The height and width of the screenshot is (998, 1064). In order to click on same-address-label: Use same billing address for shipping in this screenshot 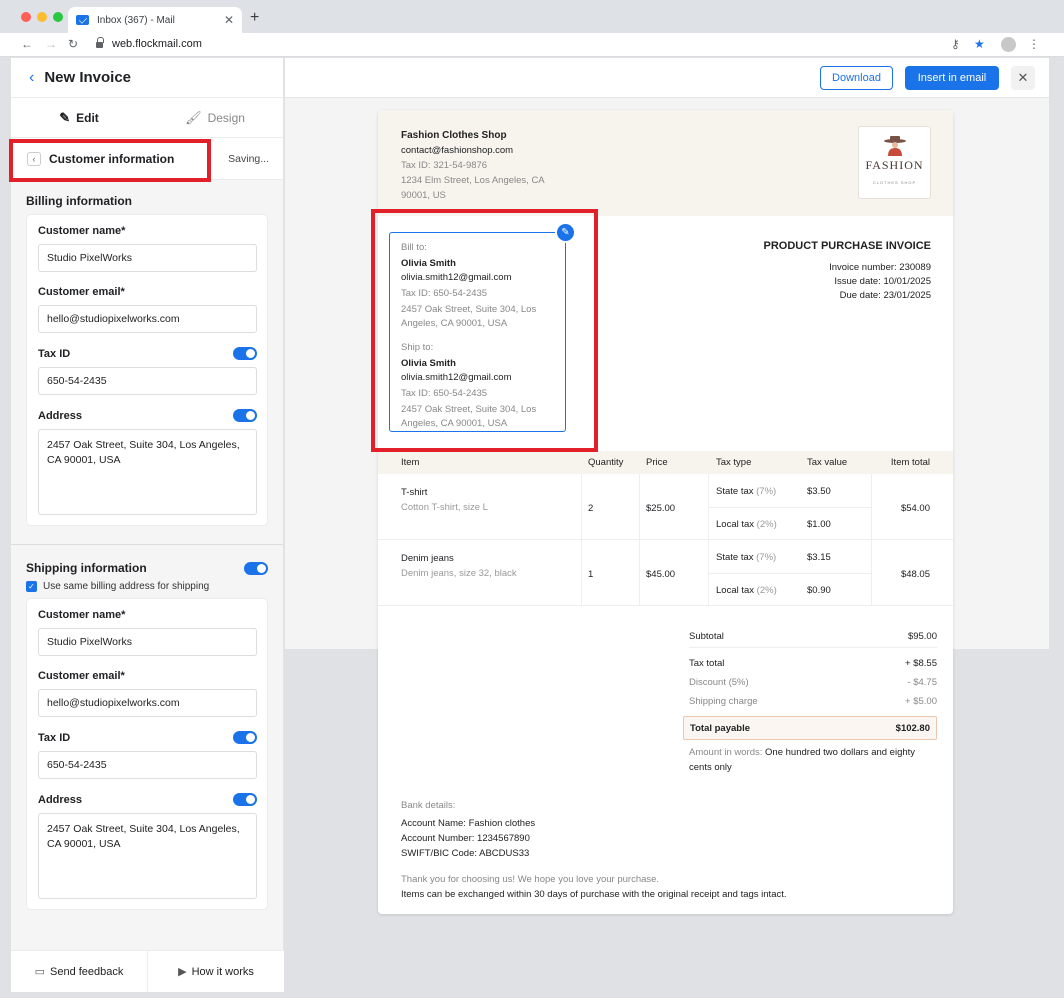, I will do `click(126, 586)`.